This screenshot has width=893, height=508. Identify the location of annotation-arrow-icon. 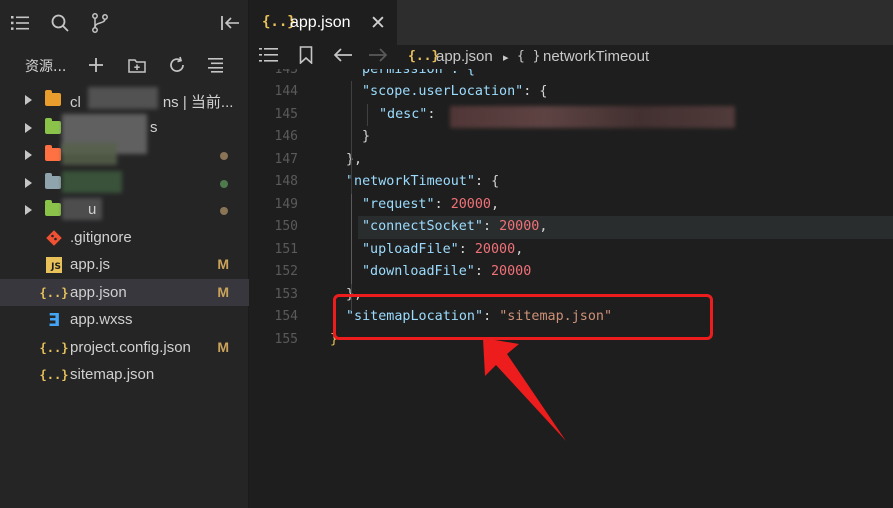
(524, 389).